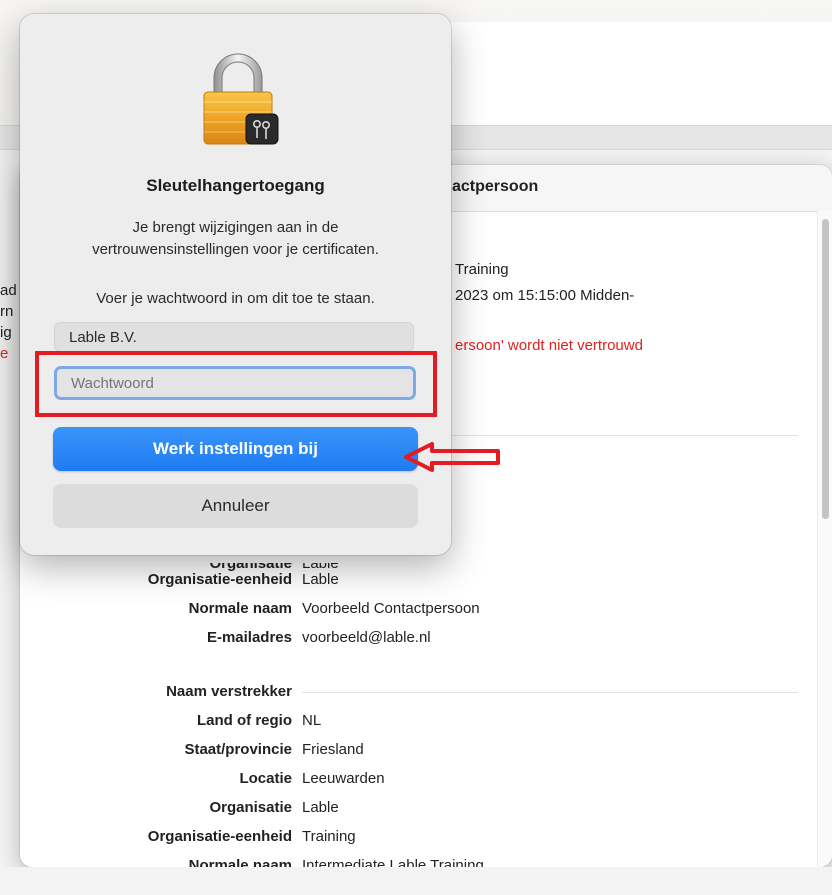 Image resolution: width=832 pixels, height=895 pixels. What do you see at coordinates (495, 186) in the screenshot?
I see `sheet-title: actpersoon` at bounding box center [495, 186].